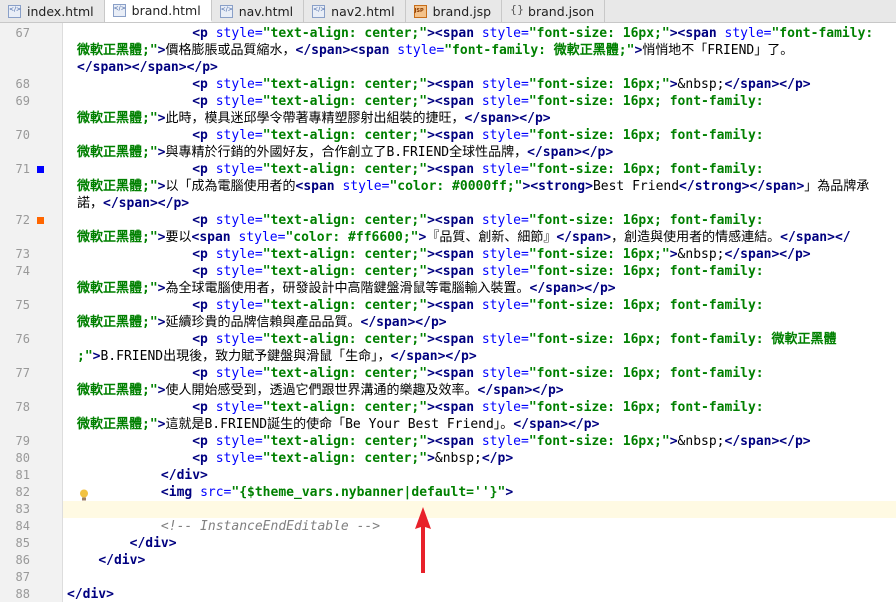 This screenshot has width=896, height=603. I want to click on line-number: 80, so click(22, 458).